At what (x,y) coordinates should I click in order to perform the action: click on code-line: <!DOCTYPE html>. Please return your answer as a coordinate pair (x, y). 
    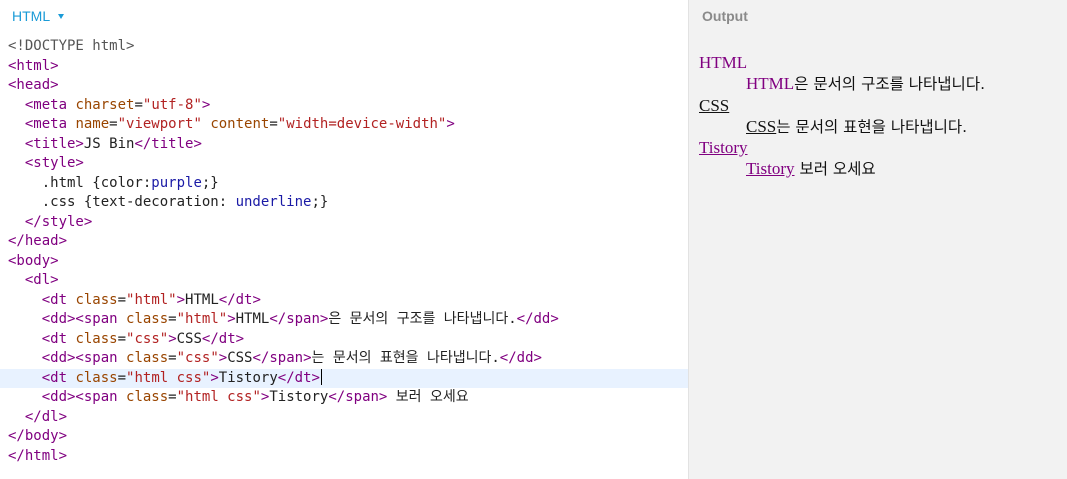
    Looking at the image, I should click on (348, 47).